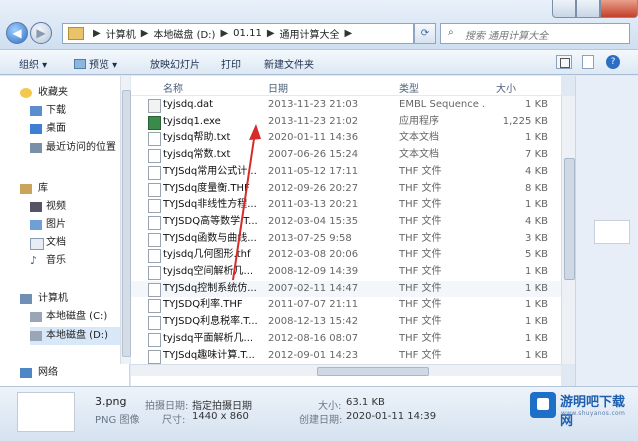  Describe the element at coordinates (41, 33) in the screenshot. I see `forward-button: ▶` at that location.